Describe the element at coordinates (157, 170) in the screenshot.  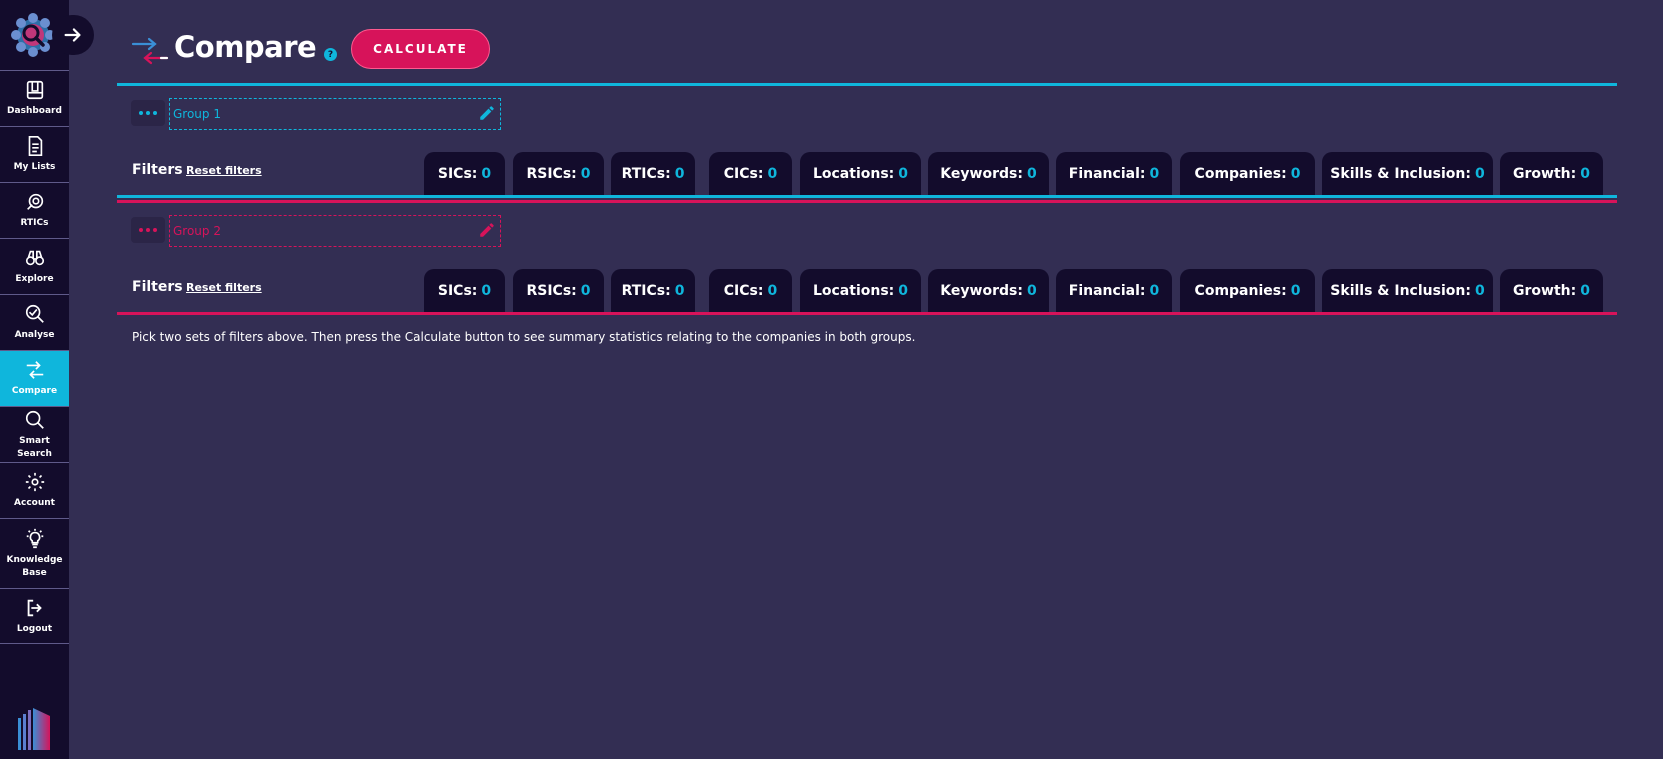
I see `group-1-filters-label: Filters` at that location.